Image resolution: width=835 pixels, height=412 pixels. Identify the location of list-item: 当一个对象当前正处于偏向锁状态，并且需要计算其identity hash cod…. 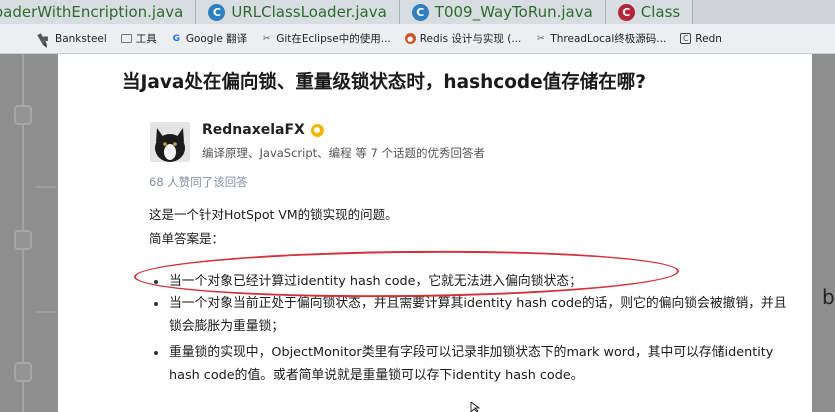
(474, 315).